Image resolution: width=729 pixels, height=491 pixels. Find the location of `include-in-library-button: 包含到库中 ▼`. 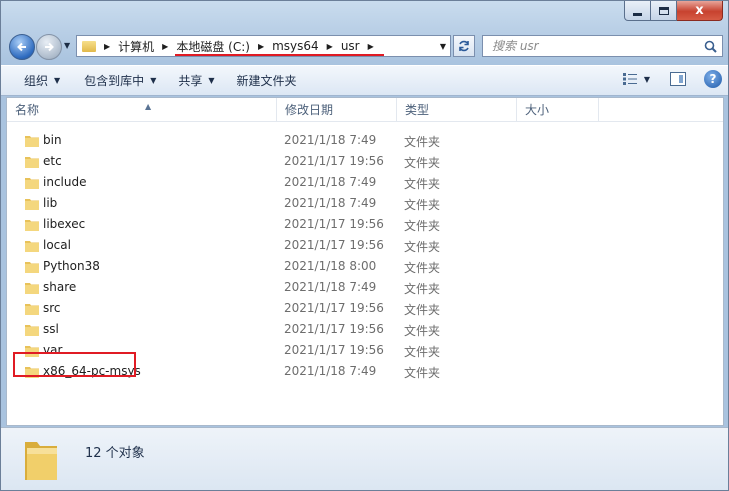

include-in-library-button: 包含到库中 ▼ is located at coordinates (120, 81).